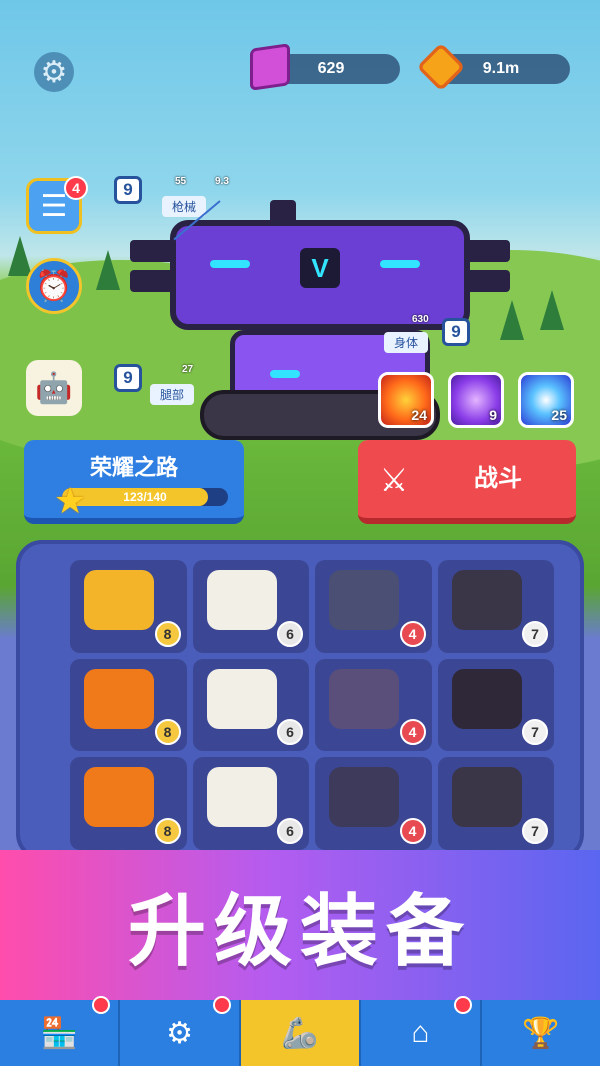 This screenshot has width=600, height=1066. I want to click on white-legs-part-icon, so click(241, 797).